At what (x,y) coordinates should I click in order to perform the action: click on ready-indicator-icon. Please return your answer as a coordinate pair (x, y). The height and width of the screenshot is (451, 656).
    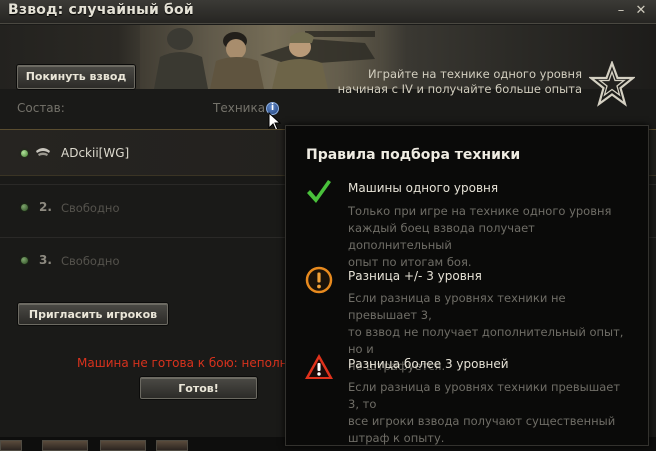
    Looking at the image, I should click on (24, 153).